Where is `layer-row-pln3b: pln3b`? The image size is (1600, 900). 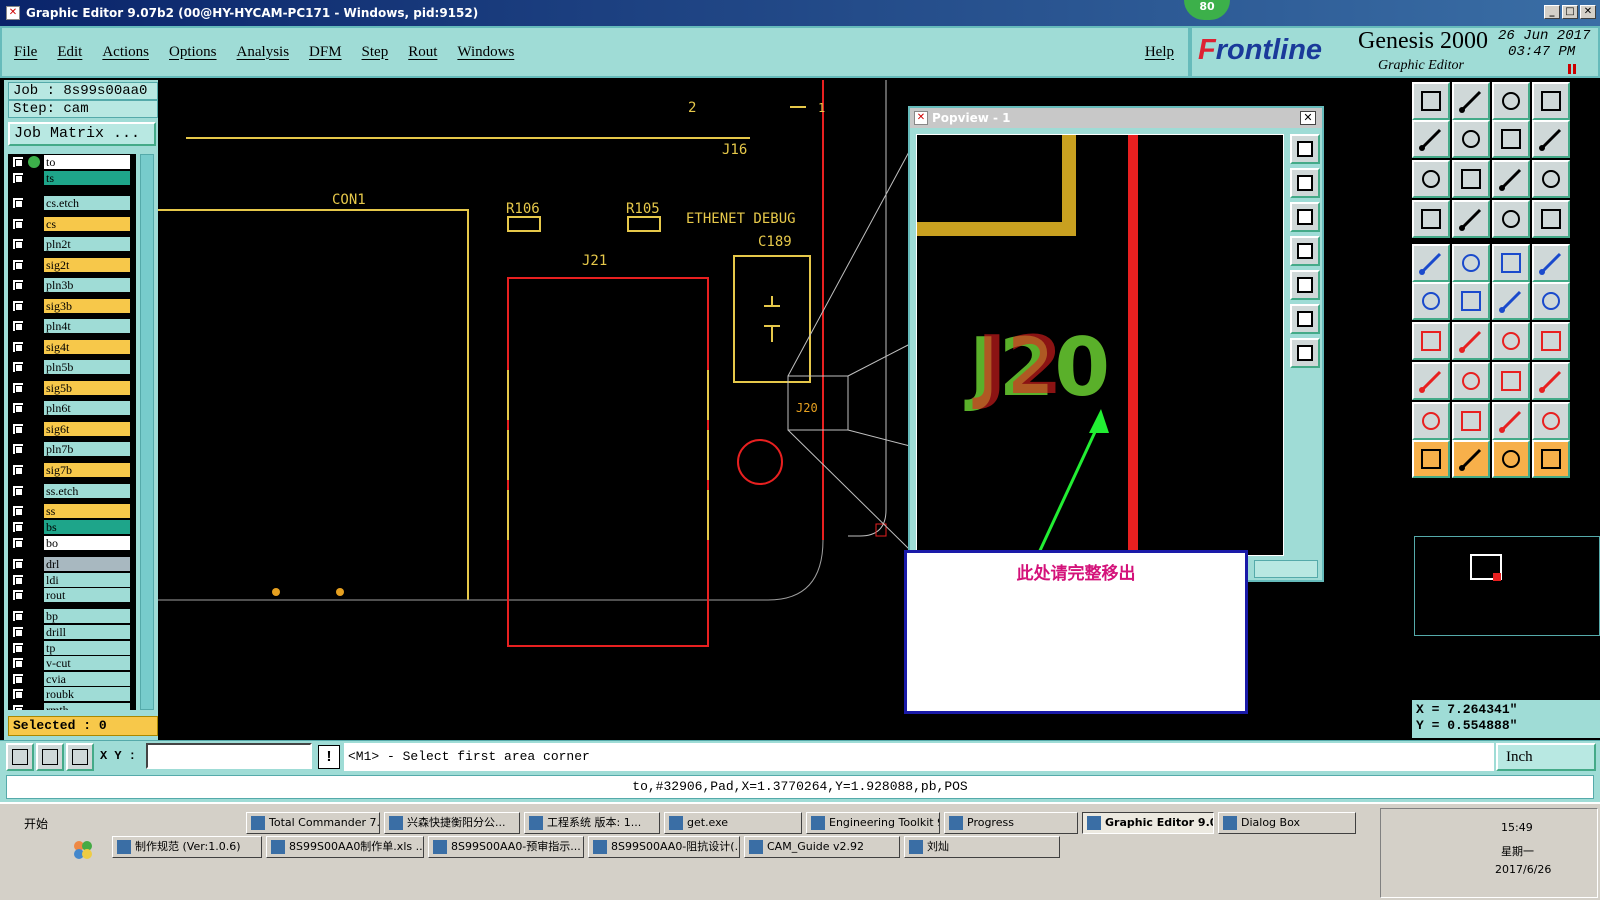
layer-row-pln3b: pln3b is located at coordinates (72, 285).